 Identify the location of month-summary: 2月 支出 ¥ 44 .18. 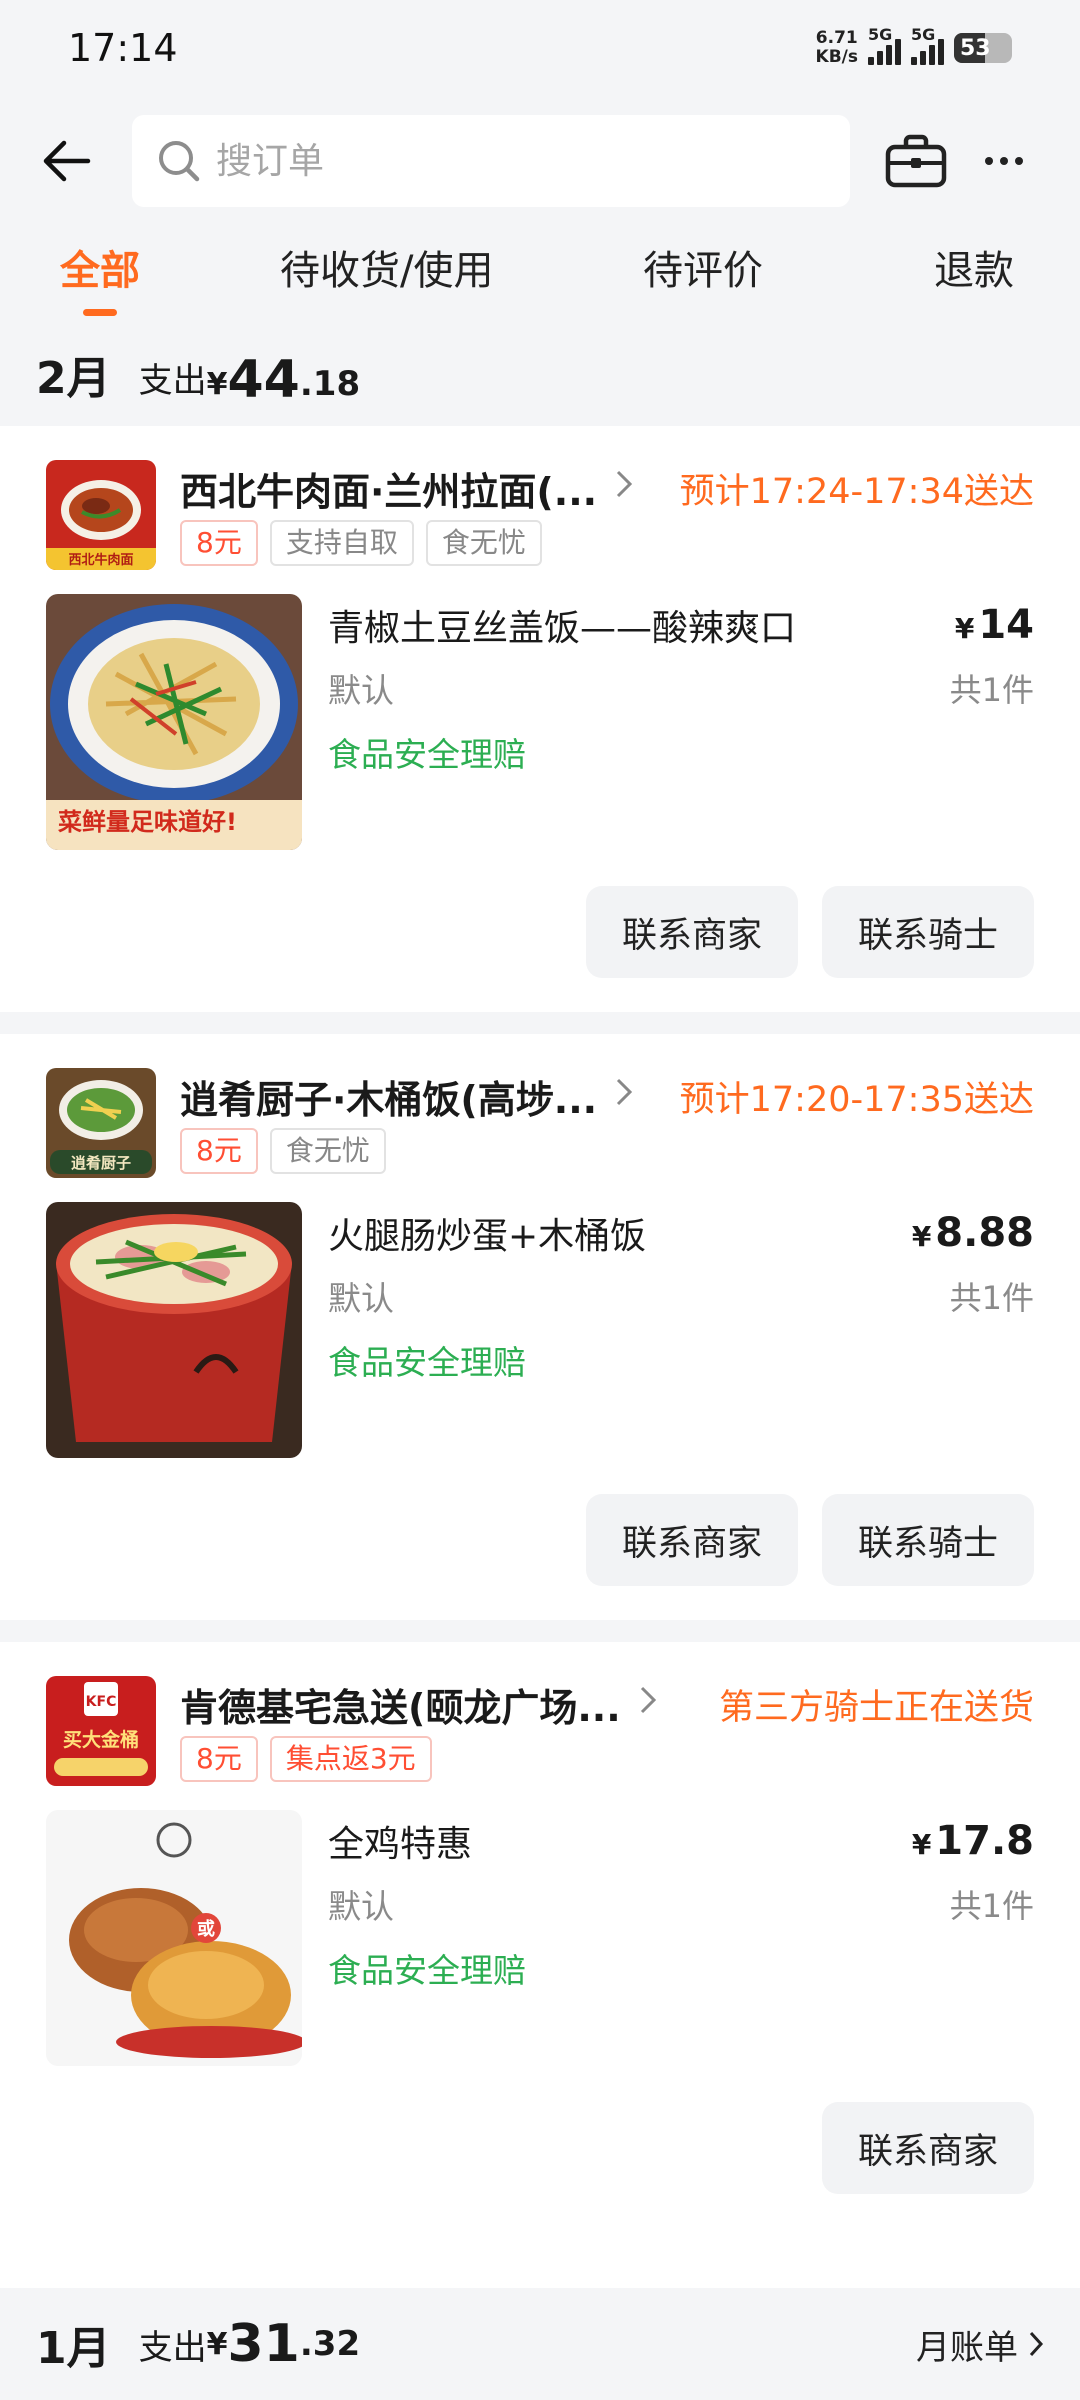
(540, 371).